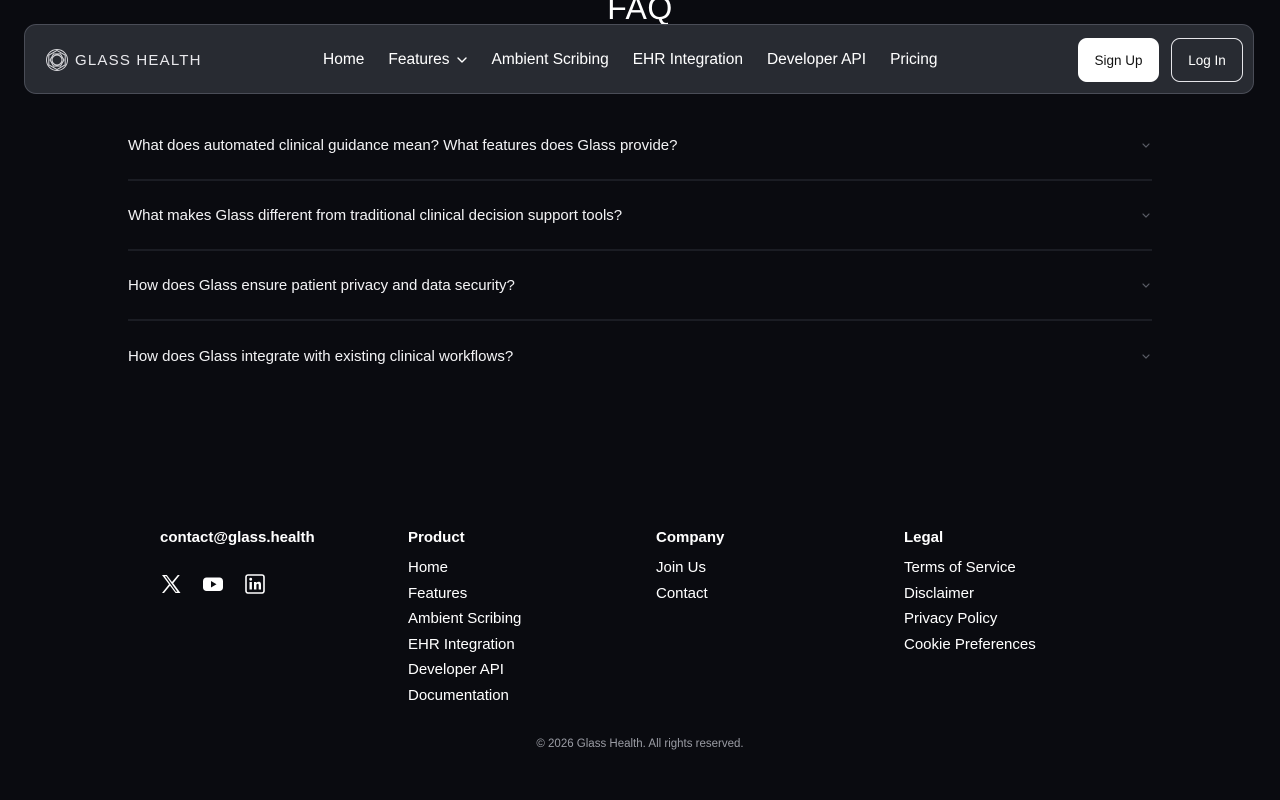 Image resolution: width=1280 pixels, height=800 pixels. I want to click on footer-link: Contact, so click(690, 594).